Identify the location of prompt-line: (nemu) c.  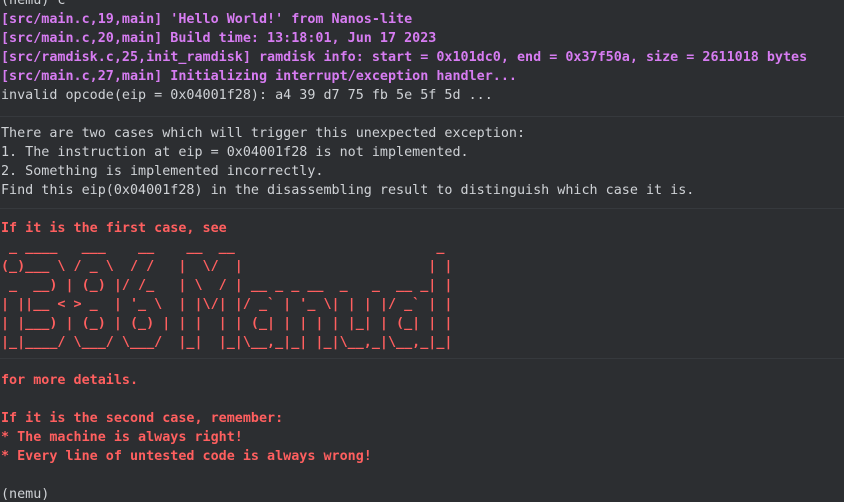
(33, 4).